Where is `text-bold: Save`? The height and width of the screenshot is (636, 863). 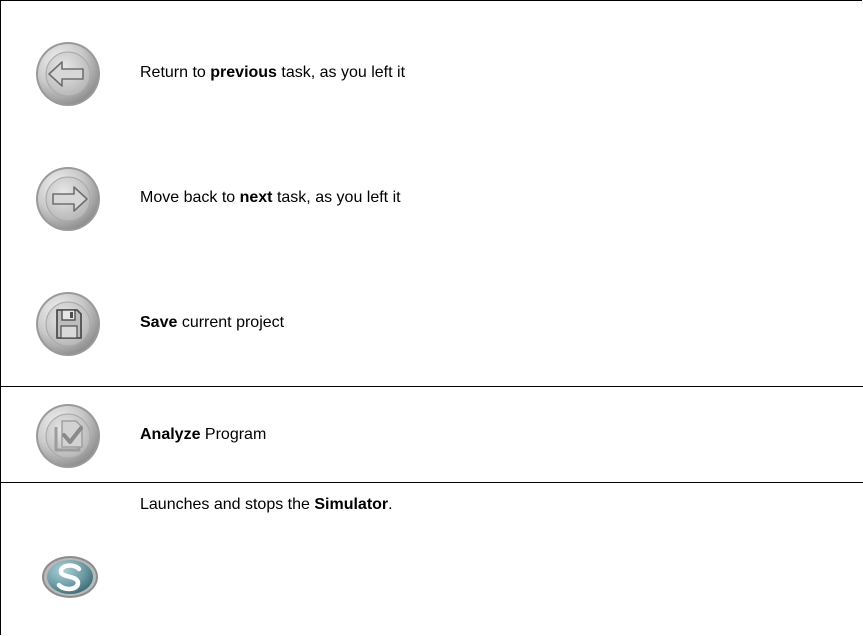 text-bold: Save is located at coordinates (159, 322).